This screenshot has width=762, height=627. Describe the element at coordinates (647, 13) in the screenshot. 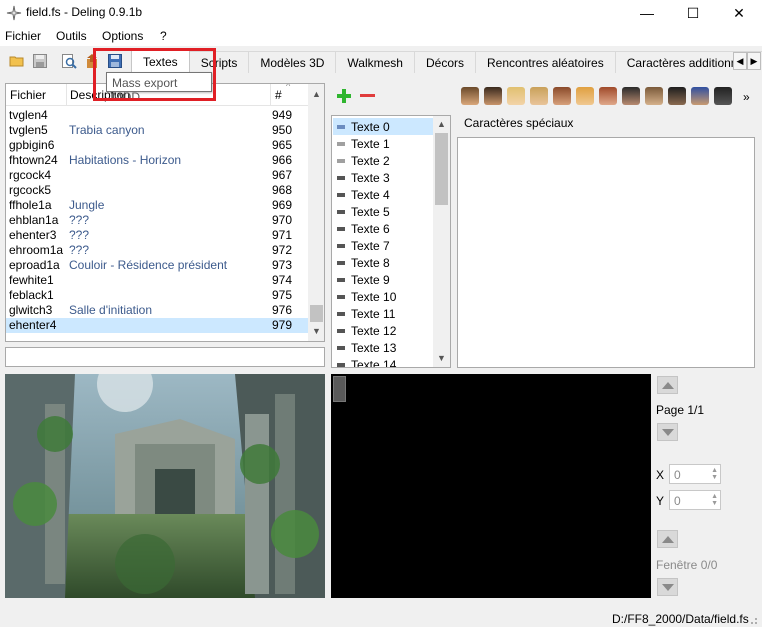

I see `minimize-button: —` at that location.